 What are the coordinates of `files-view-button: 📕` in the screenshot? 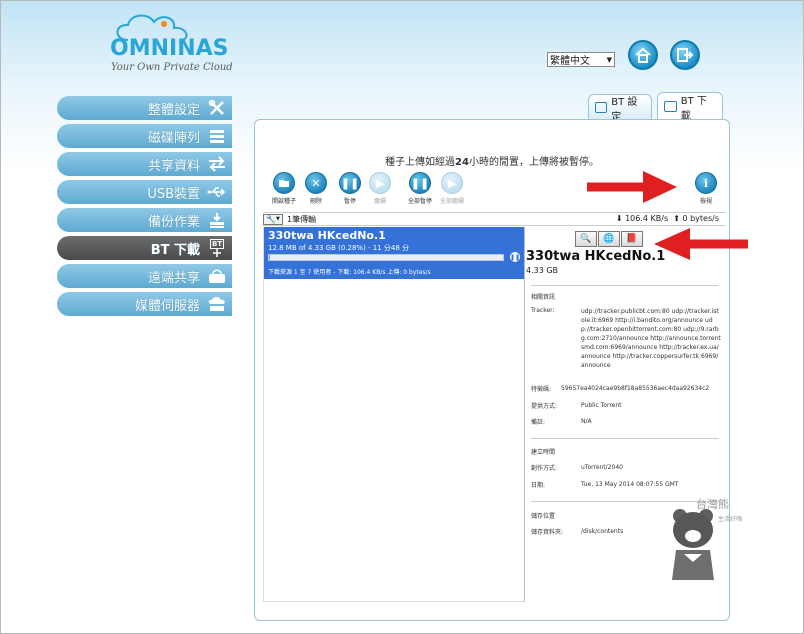 It's located at (632, 239).